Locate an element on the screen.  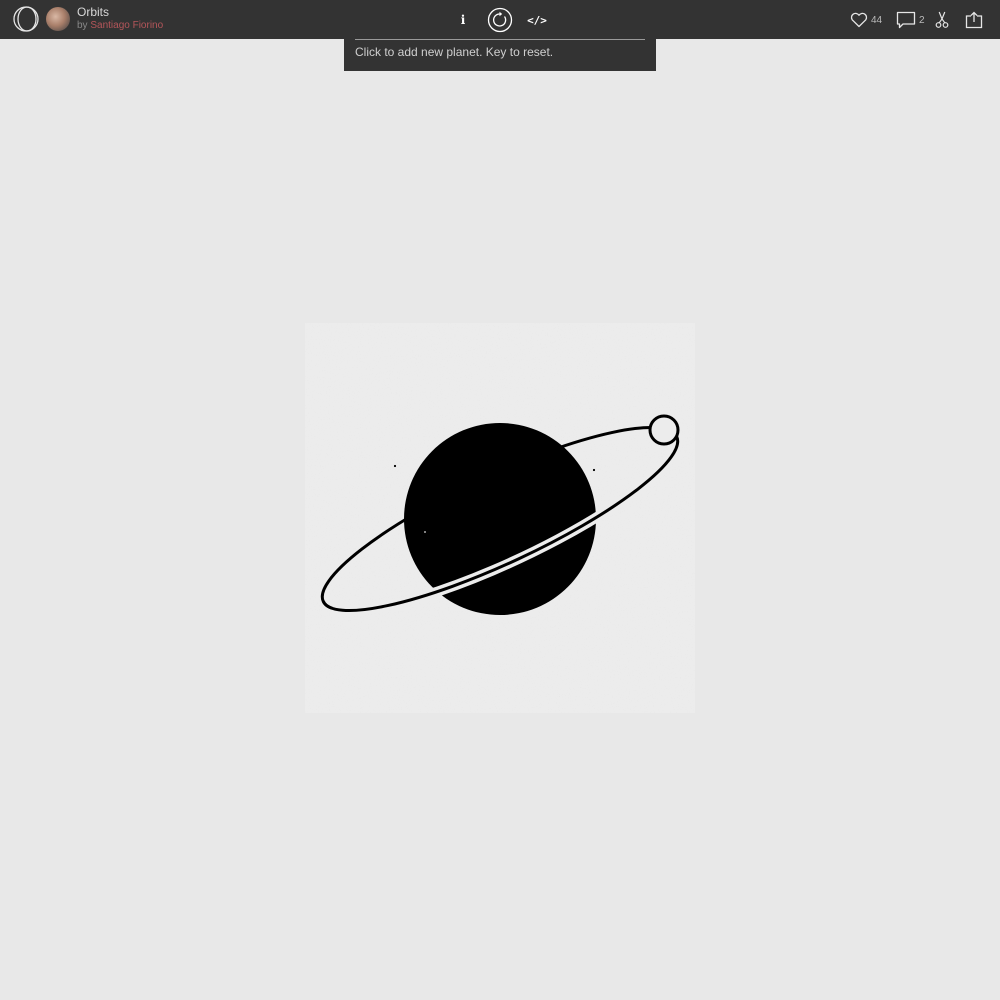
byline: by Santiago Fiorino is located at coordinates (120, 25).